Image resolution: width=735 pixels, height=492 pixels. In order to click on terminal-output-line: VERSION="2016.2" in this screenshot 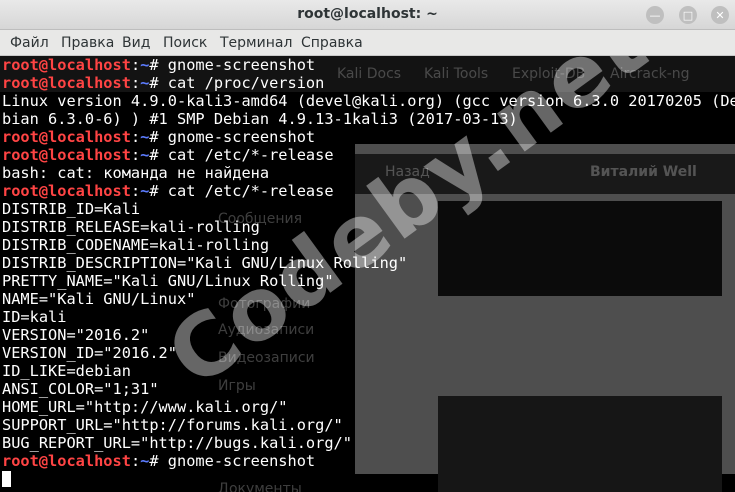, I will do `click(76, 335)`.